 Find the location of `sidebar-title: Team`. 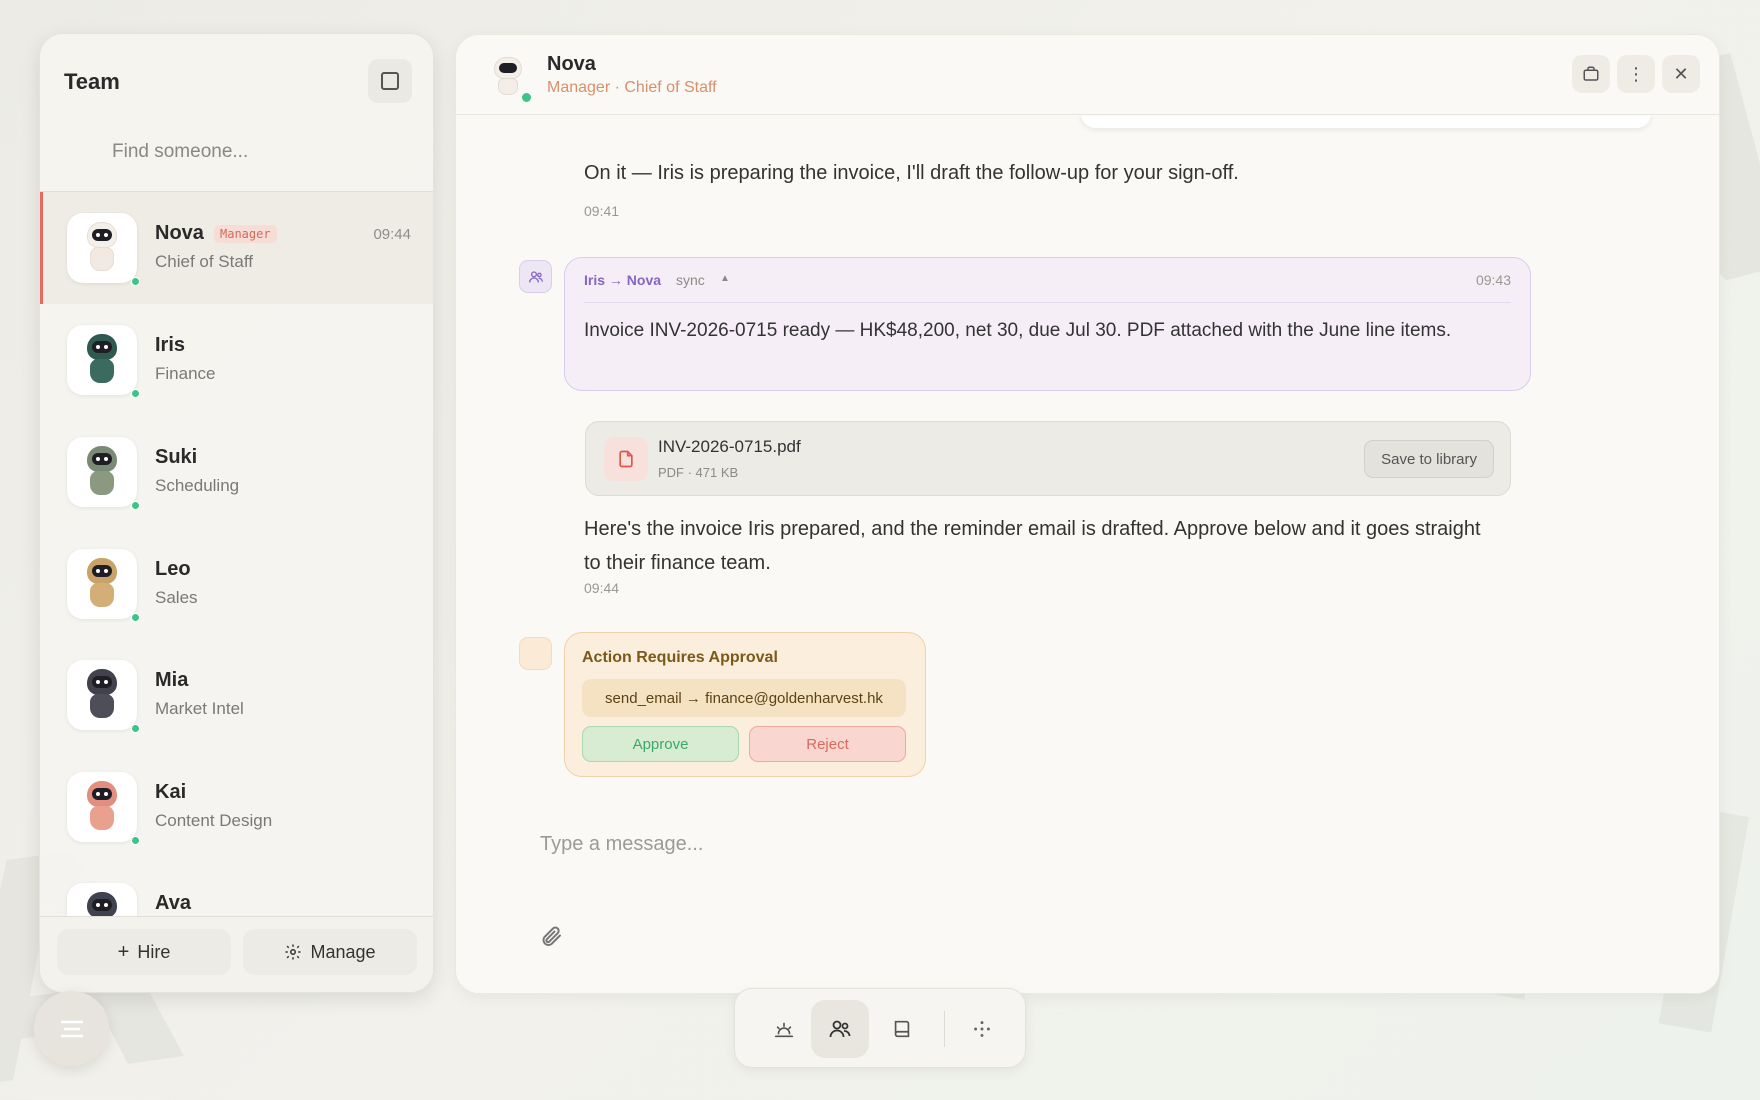

sidebar-title: Team is located at coordinates (92, 81).